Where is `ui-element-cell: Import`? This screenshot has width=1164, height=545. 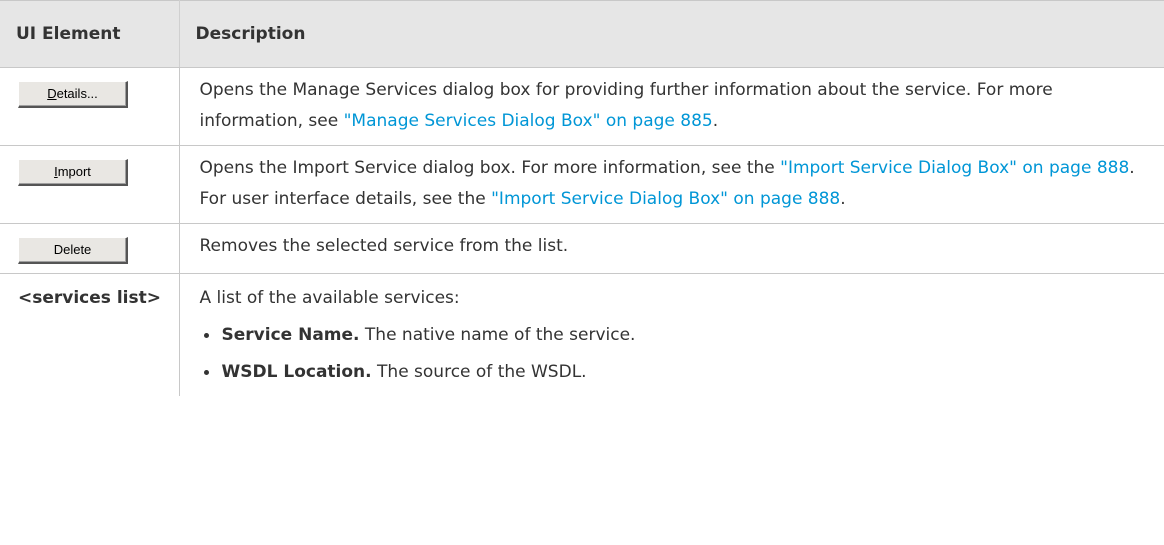
ui-element-cell: Import is located at coordinates (90, 184).